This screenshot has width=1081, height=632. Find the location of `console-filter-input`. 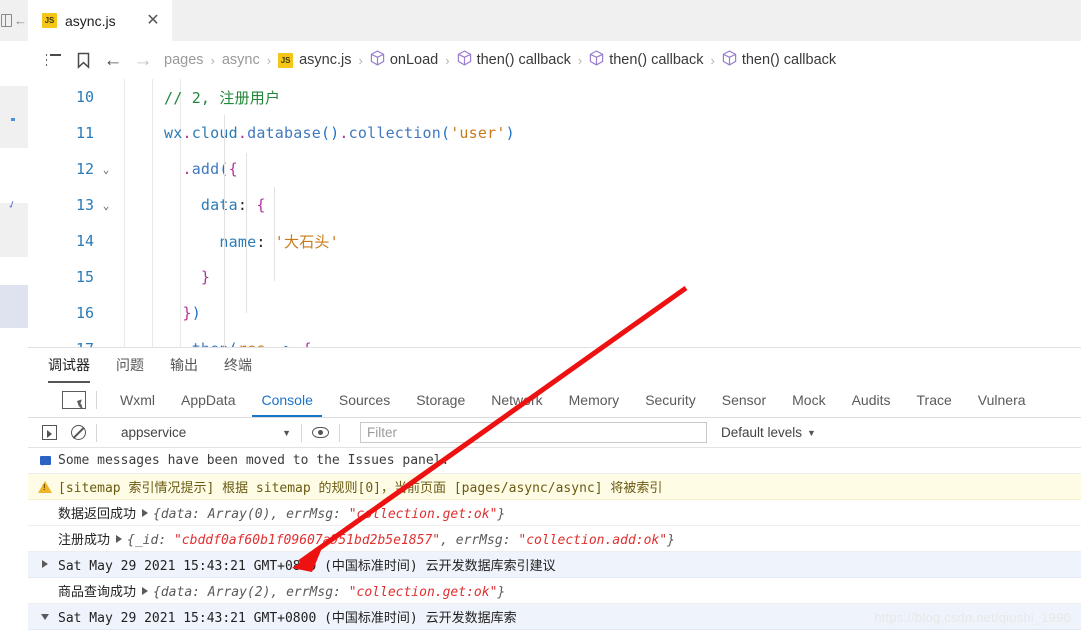

console-filter-input is located at coordinates (533, 432).